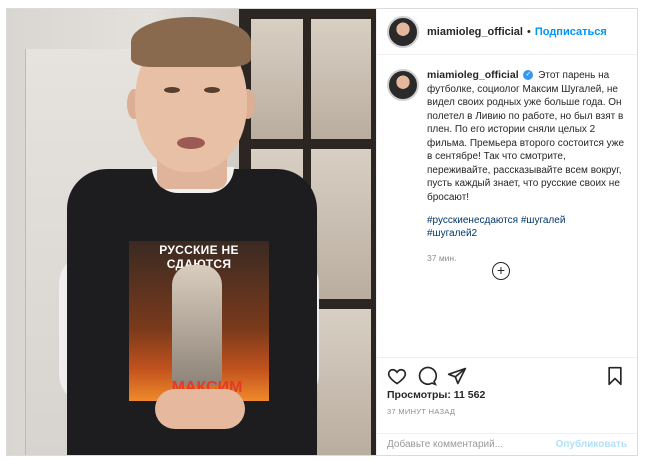  What do you see at coordinates (473, 75) in the screenshot?
I see `caption-username: miamioleg_official` at bounding box center [473, 75].